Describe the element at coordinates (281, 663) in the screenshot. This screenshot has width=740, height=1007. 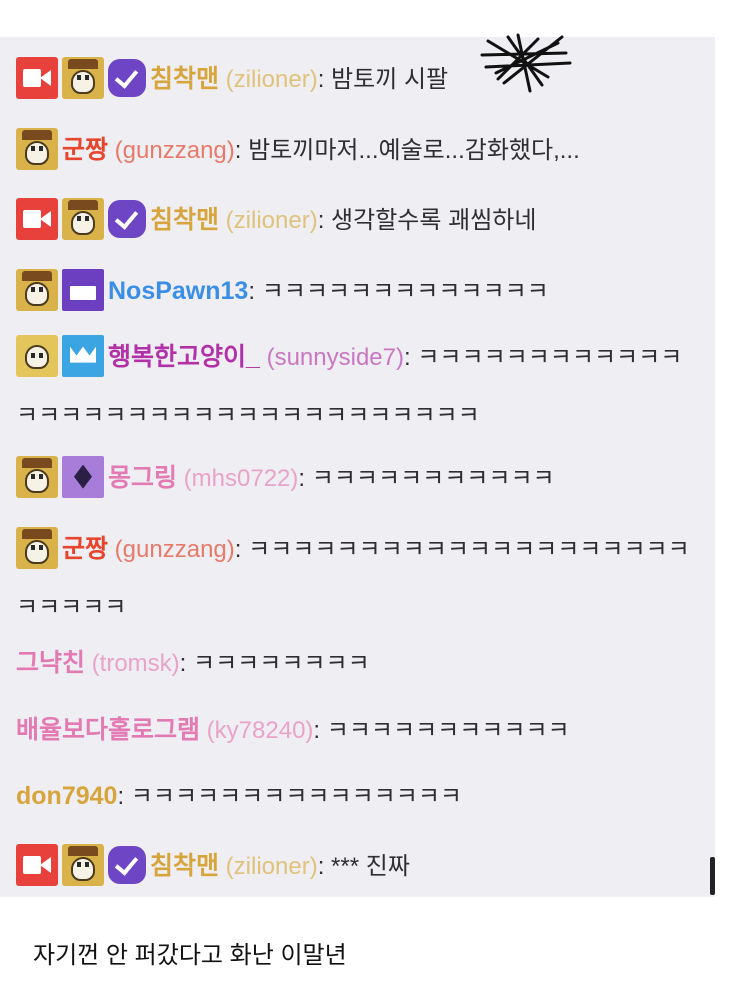
I see `chat-message-text: ㅋㅋㅋㅋㅋㅋㅋㅋ` at that location.